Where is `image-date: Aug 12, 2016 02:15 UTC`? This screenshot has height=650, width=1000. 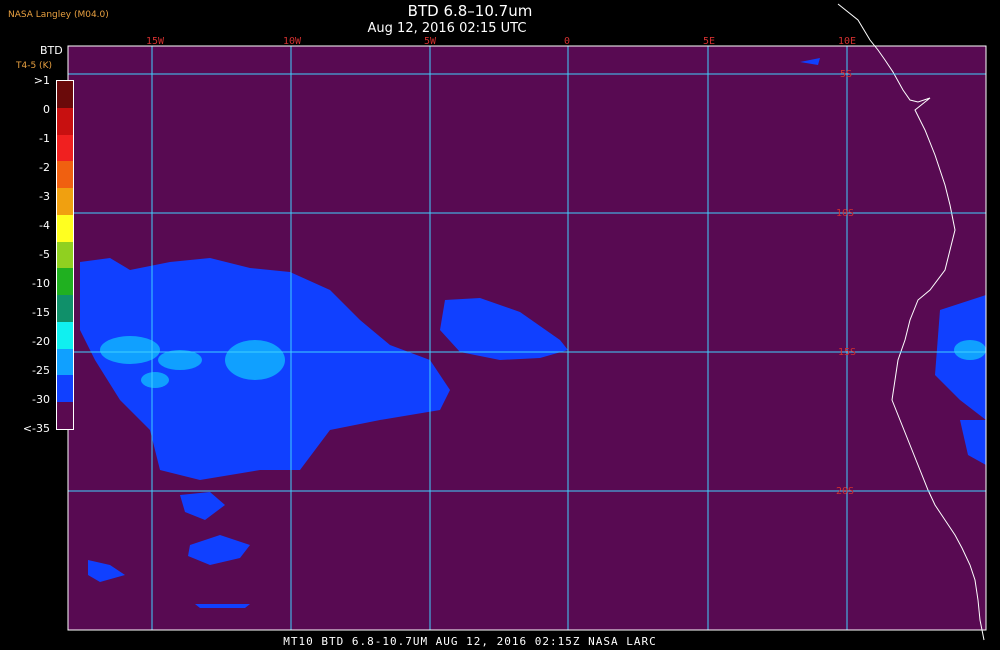
image-date: Aug 12, 2016 02:15 UTC is located at coordinates (447, 28).